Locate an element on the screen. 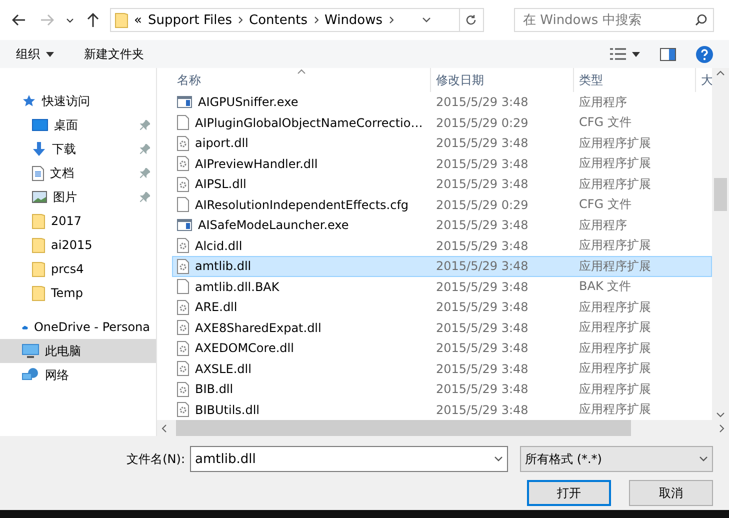 The image size is (729, 518). file-icon is located at coordinates (183, 286).